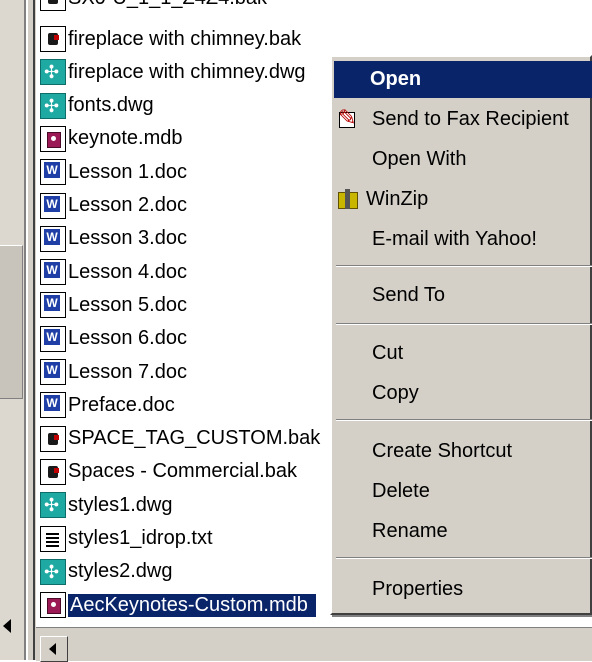 Image resolution: width=592 pixels, height=662 pixels. What do you see at coordinates (192, 605) in the screenshot?
I see `file-name: AecKeynotes-Custom.mdb` at bounding box center [192, 605].